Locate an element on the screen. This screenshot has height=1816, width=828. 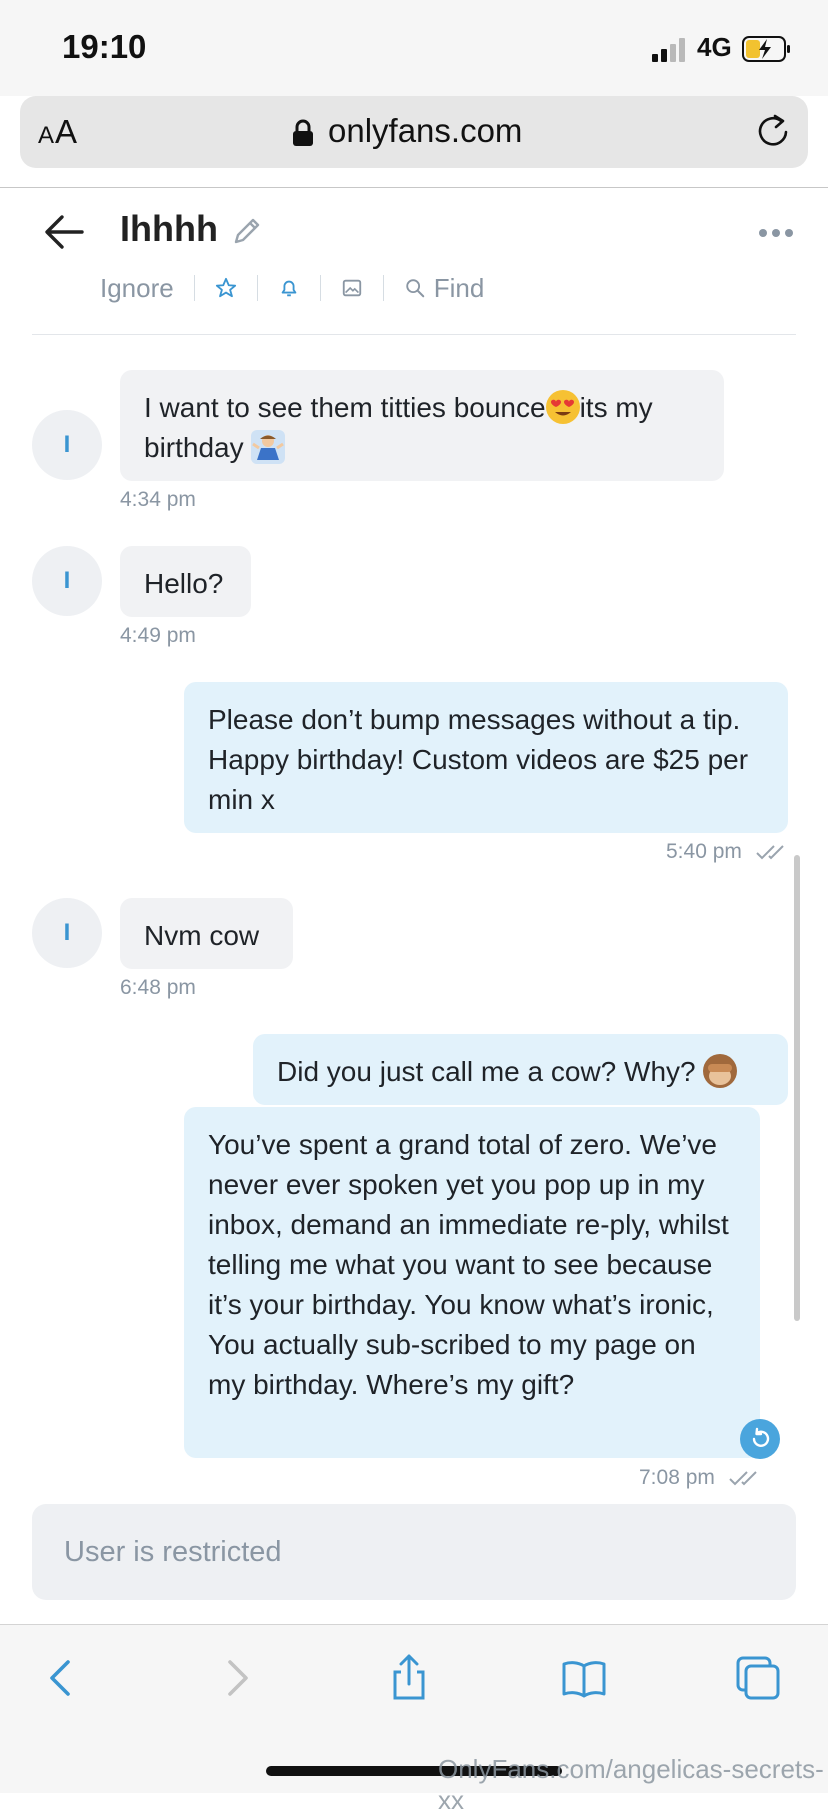
network-type: 4G is located at coordinates (714, 47).